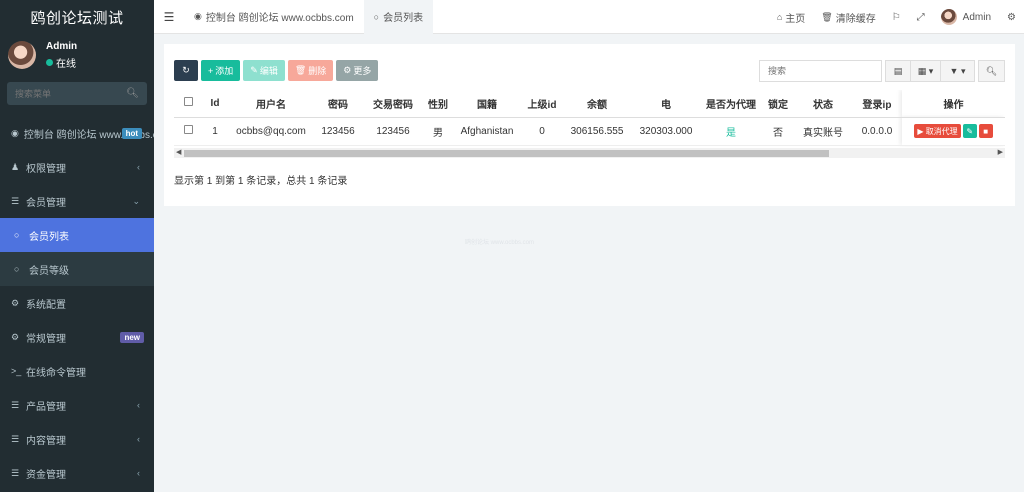  What do you see at coordinates (188, 102) in the screenshot?
I see `select-all-checkbox` at bounding box center [188, 102].